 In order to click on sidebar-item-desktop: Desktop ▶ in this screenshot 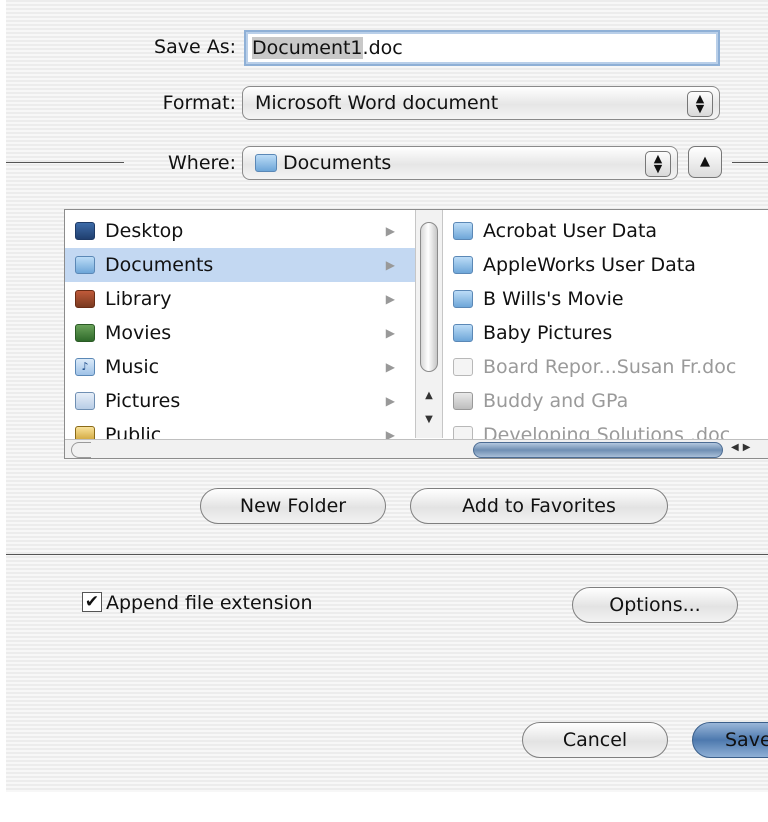, I will do `click(240, 231)`.